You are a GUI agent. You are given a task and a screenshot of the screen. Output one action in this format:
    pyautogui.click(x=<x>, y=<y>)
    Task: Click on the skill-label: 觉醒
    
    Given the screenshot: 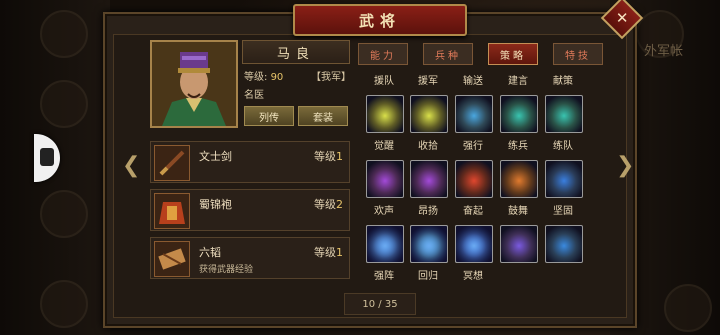 What is the action you would take?
    pyautogui.click(x=384, y=146)
    